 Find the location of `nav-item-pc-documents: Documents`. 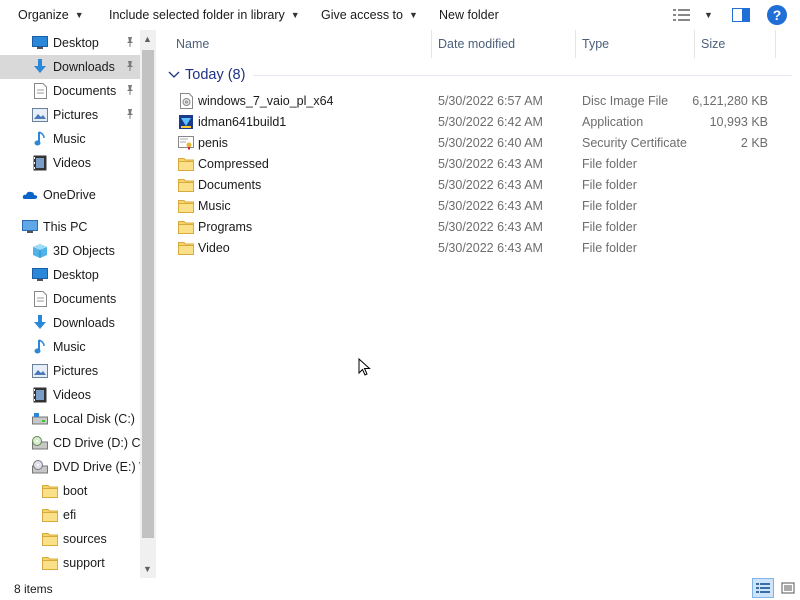

nav-item-pc-documents: Documents is located at coordinates (70, 299).